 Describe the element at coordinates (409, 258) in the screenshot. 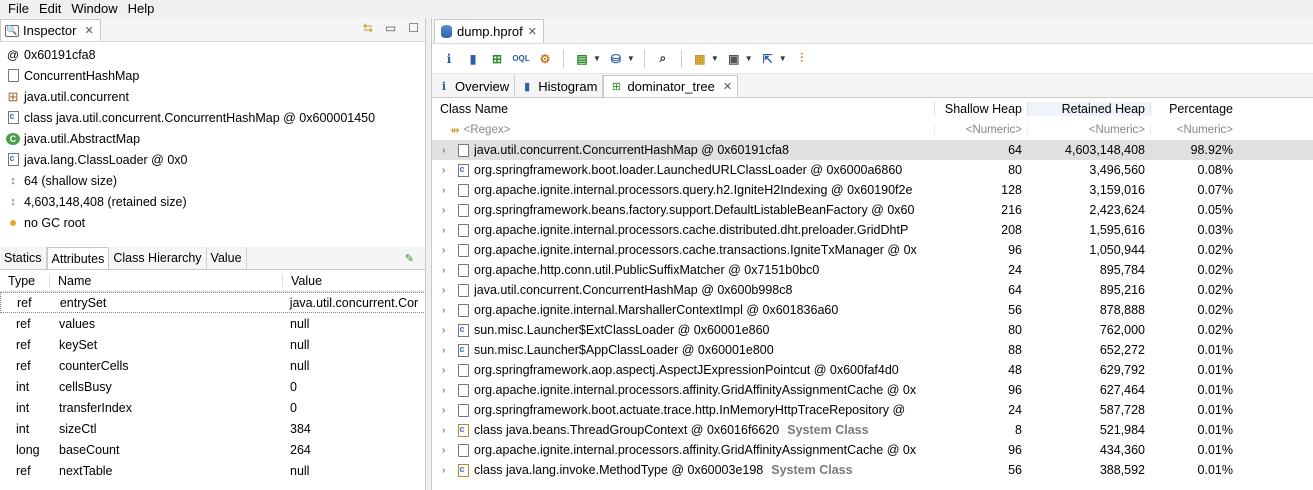

I see `pin-icon: ✎` at that location.